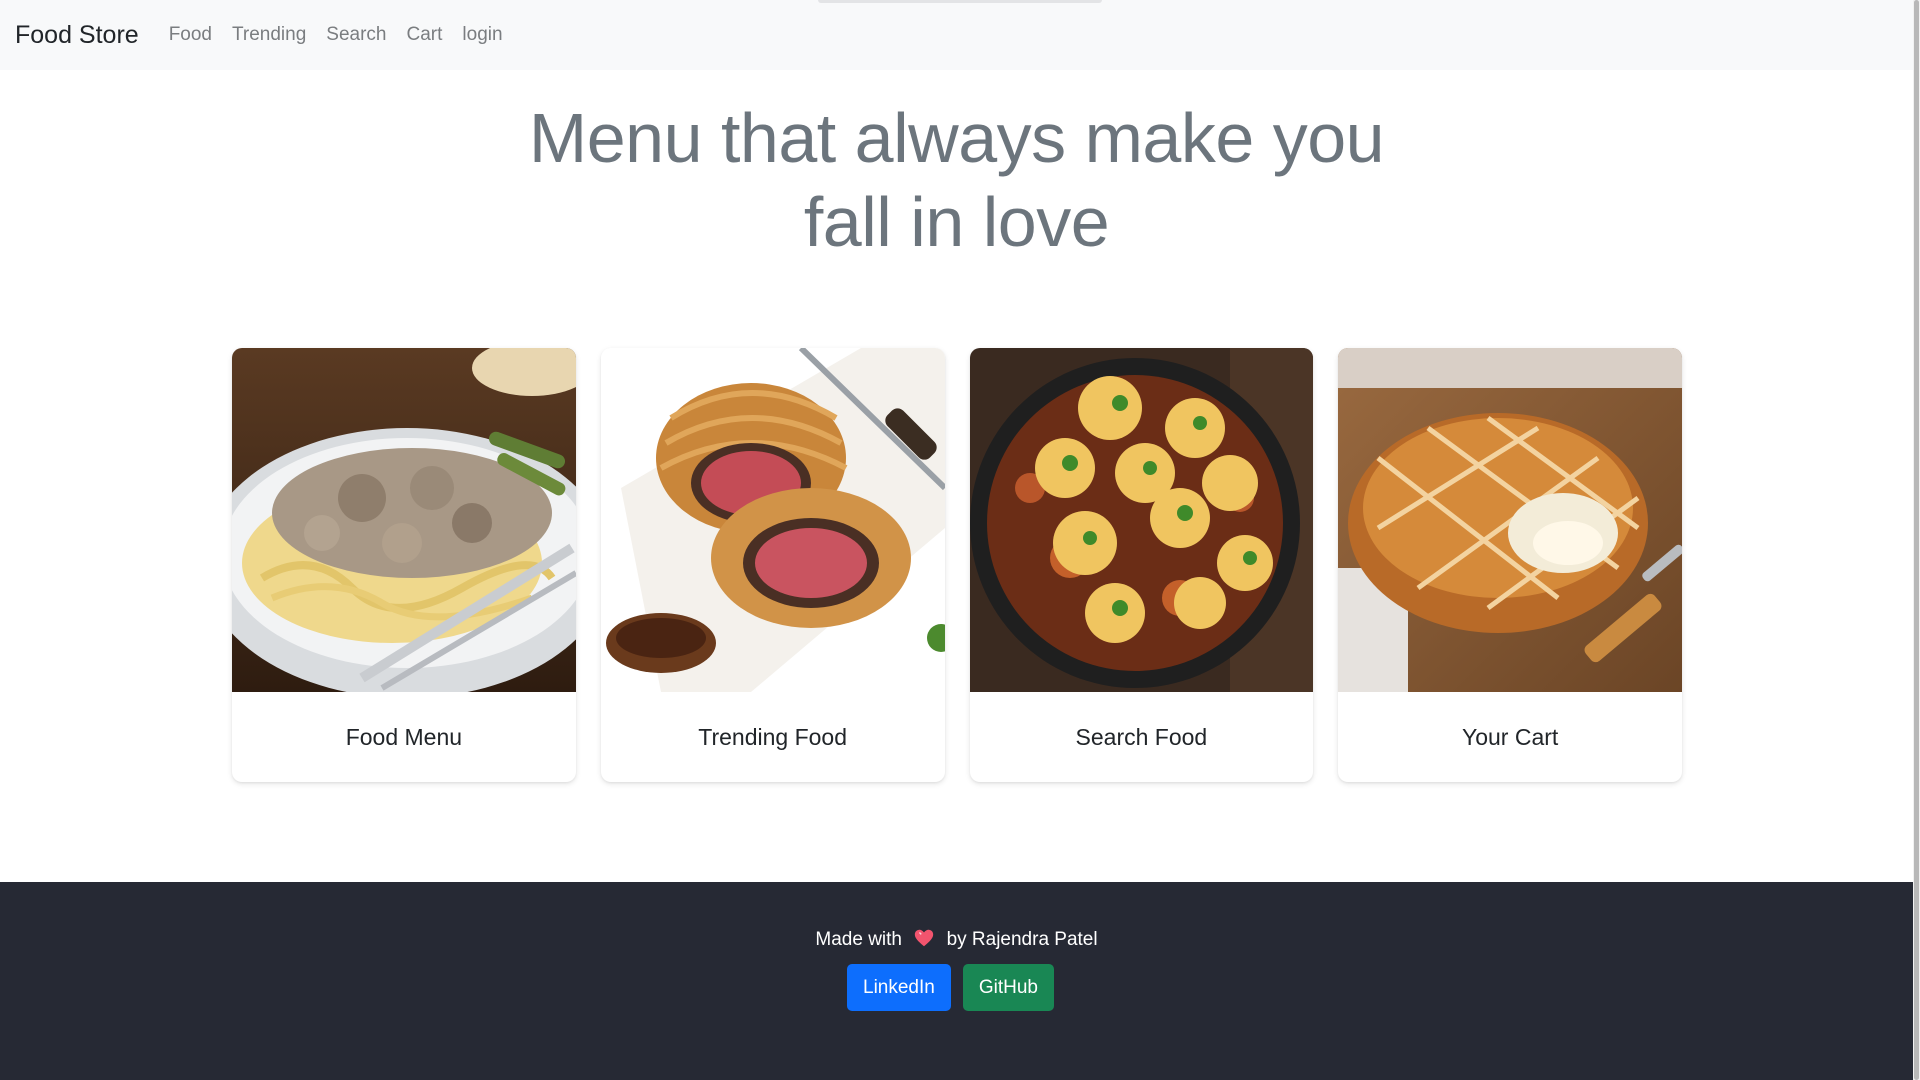 The height and width of the screenshot is (1080, 1920). I want to click on card-food-menu: Food Menu, so click(404, 565).